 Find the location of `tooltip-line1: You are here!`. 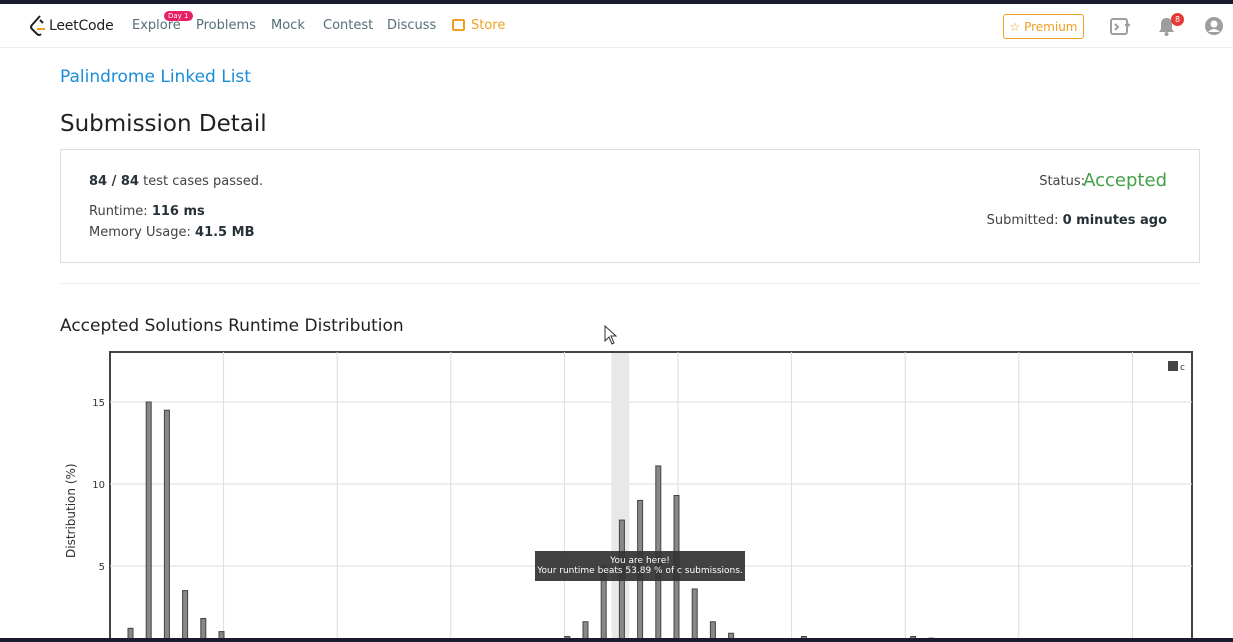

tooltip-line1: You are here! is located at coordinates (640, 561).